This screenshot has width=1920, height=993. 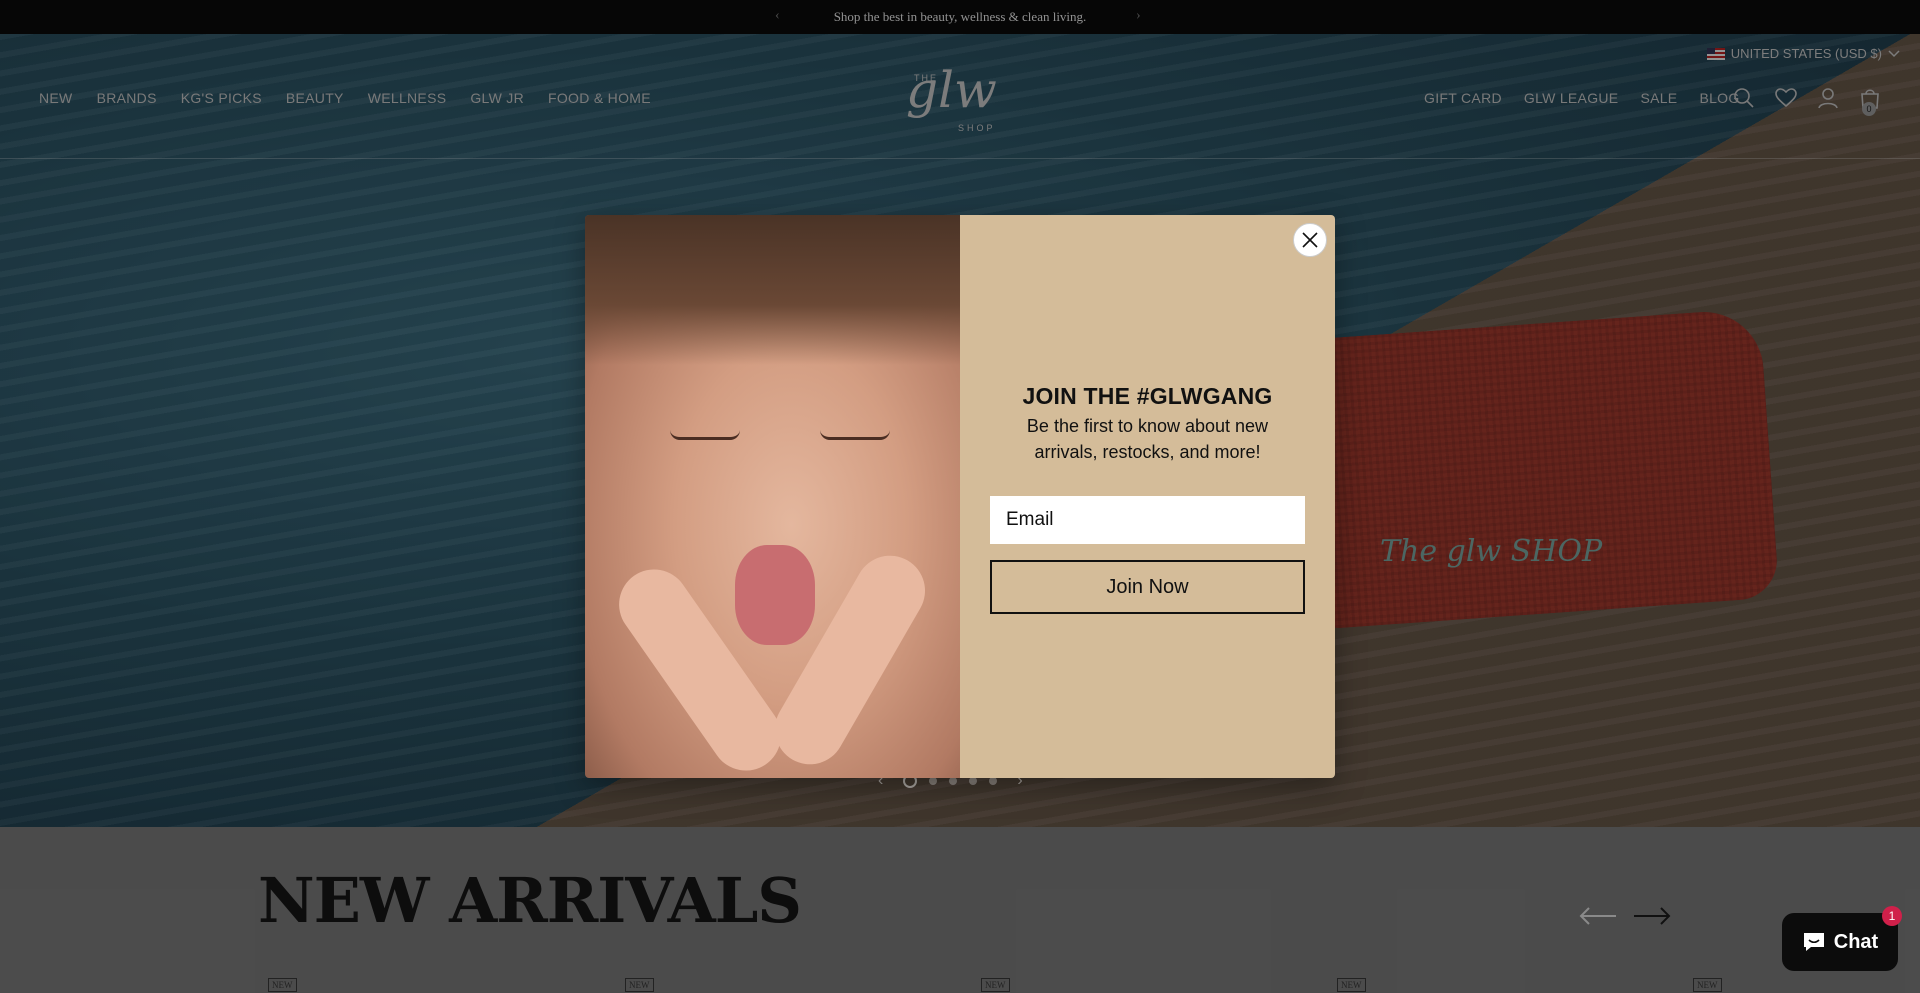 I want to click on photo-lips, so click(x=775, y=595).